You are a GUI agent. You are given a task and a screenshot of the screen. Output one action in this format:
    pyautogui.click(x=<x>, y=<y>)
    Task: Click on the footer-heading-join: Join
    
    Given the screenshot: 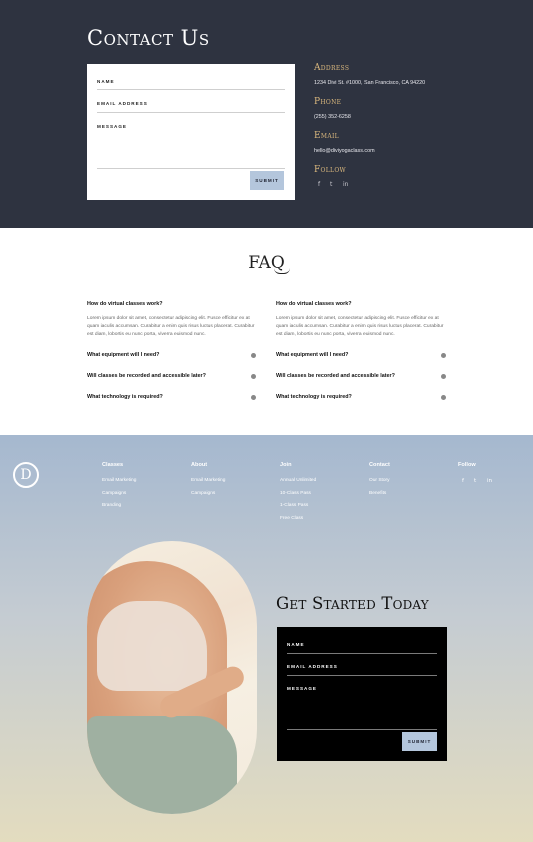 What is the action you would take?
    pyautogui.click(x=286, y=465)
    